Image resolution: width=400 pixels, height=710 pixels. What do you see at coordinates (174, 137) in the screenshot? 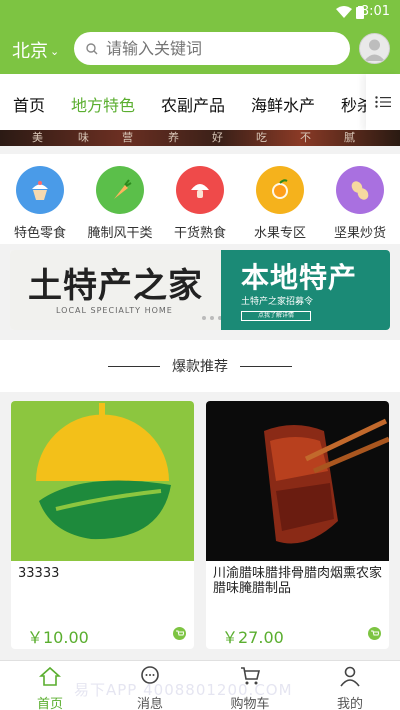
I see `banner-char: 养` at bounding box center [174, 137].